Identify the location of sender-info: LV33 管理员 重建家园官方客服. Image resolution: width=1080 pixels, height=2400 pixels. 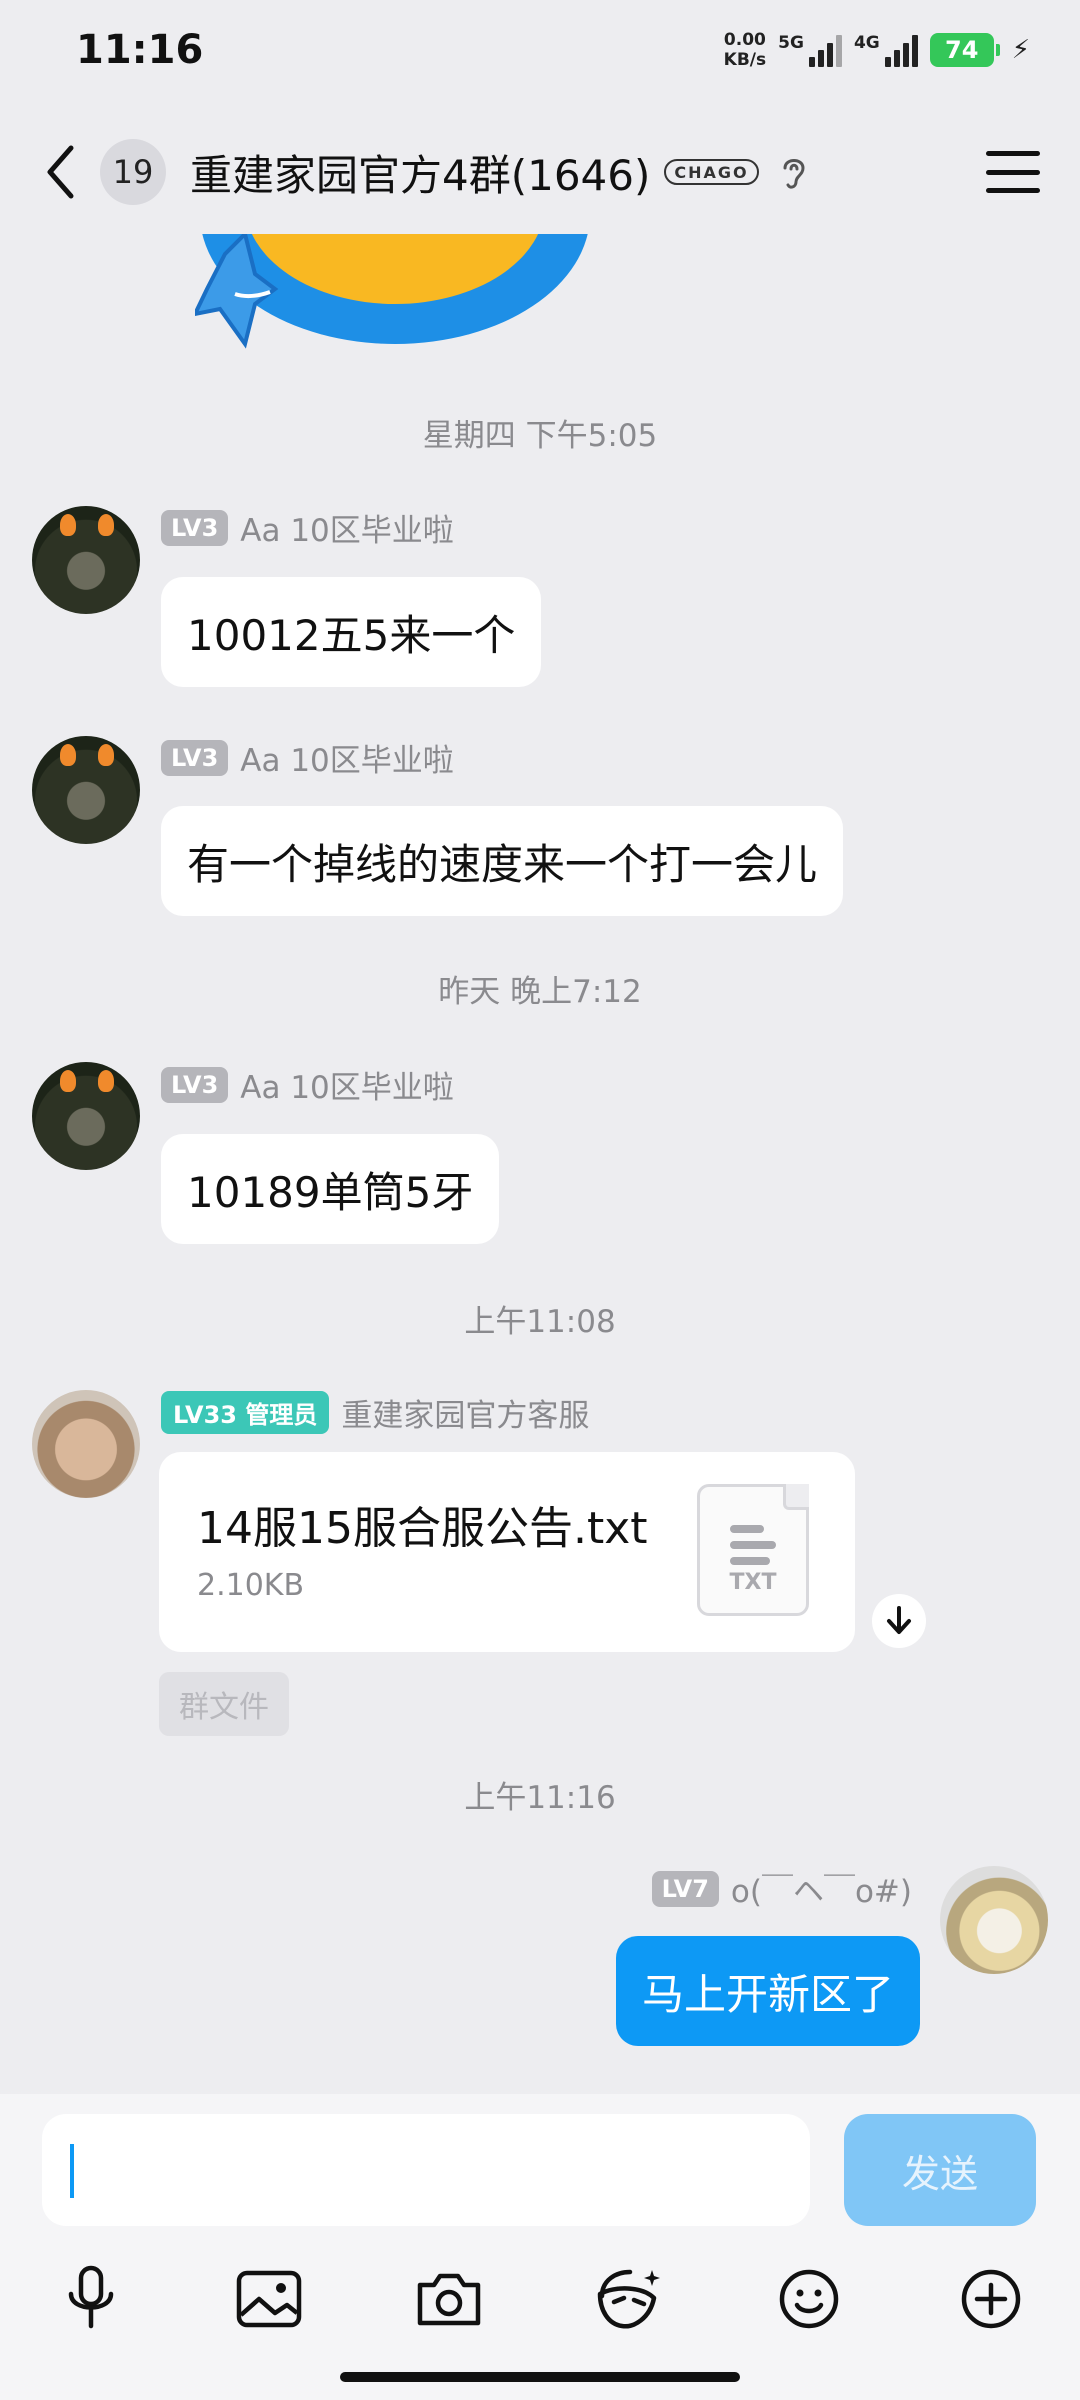
(375, 1412).